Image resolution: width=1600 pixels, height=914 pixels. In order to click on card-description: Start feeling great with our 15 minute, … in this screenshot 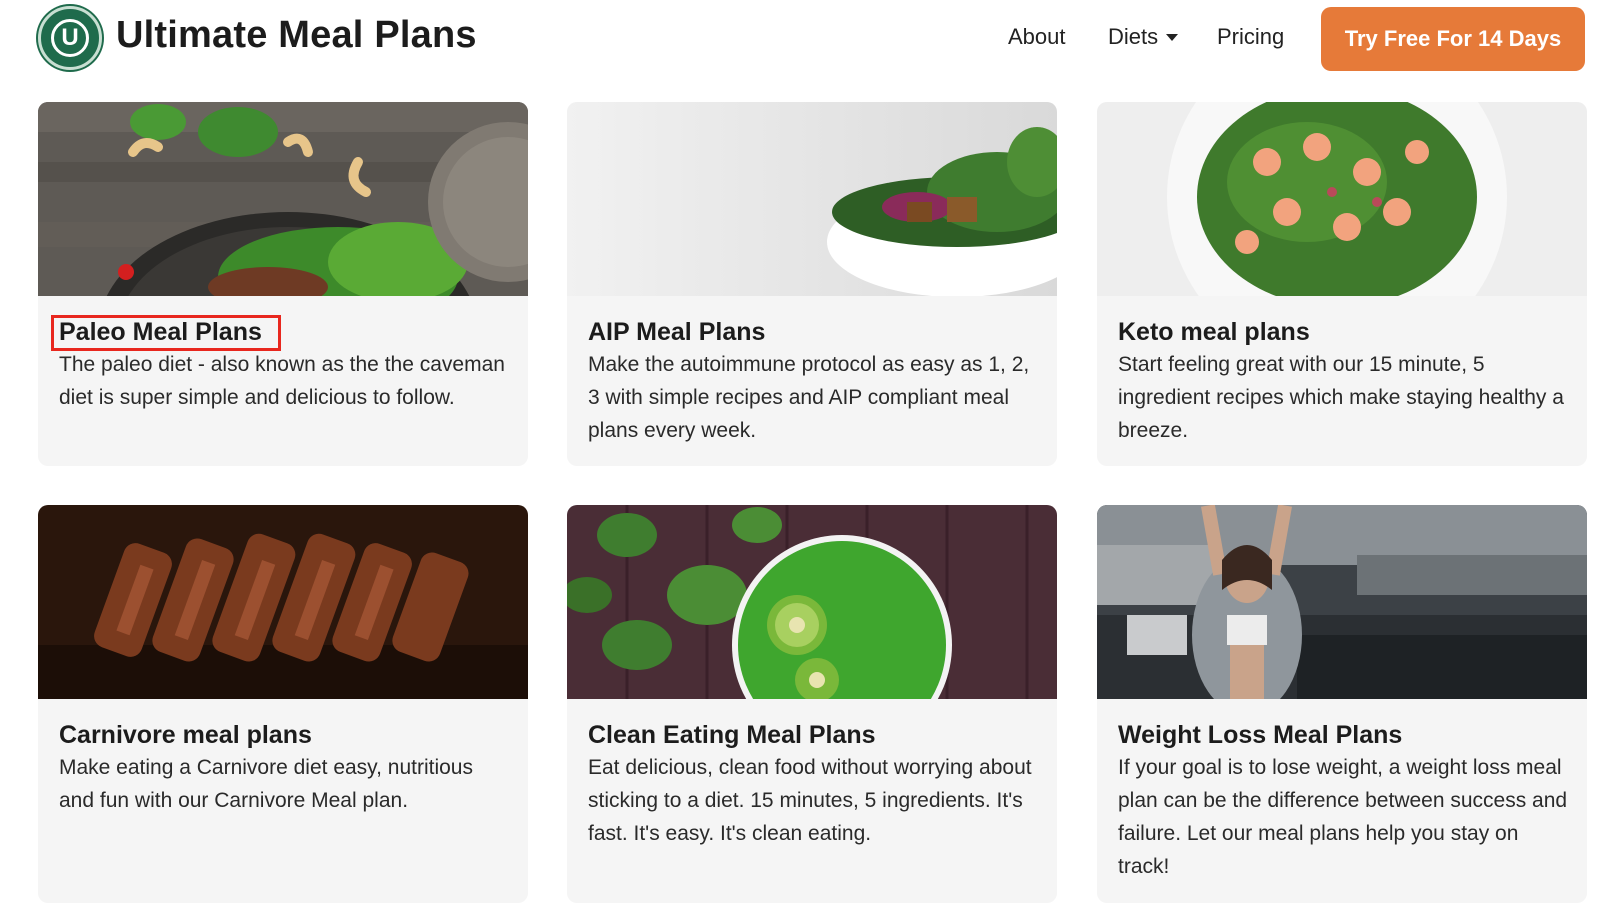, I will do `click(1341, 397)`.